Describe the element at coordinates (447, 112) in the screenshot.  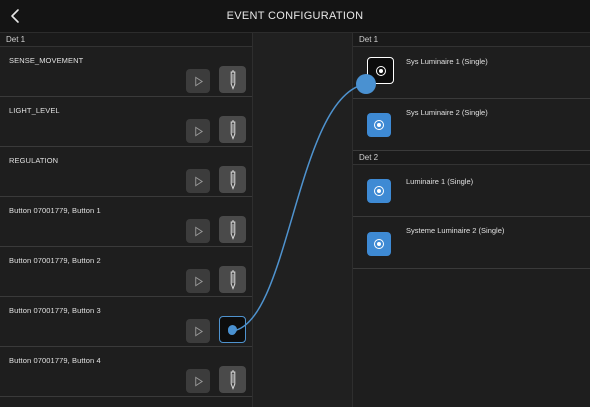
I see `target-label: Sys Luminaire 2 (Single)` at that location.